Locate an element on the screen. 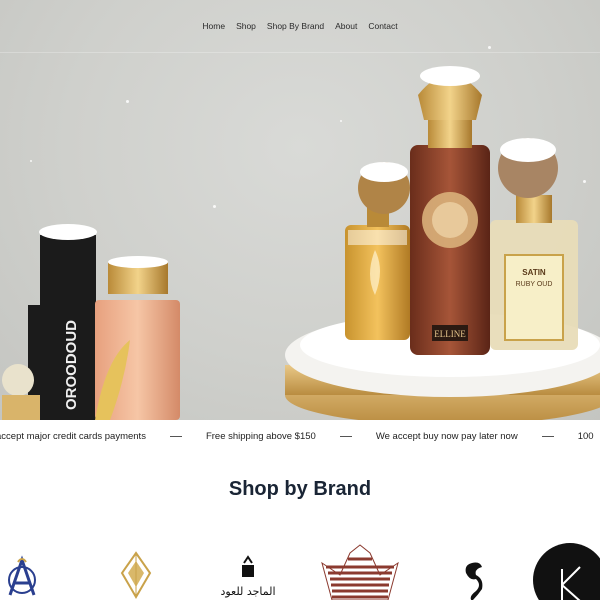  k-circle-logo is located at coordinates (566, 567).